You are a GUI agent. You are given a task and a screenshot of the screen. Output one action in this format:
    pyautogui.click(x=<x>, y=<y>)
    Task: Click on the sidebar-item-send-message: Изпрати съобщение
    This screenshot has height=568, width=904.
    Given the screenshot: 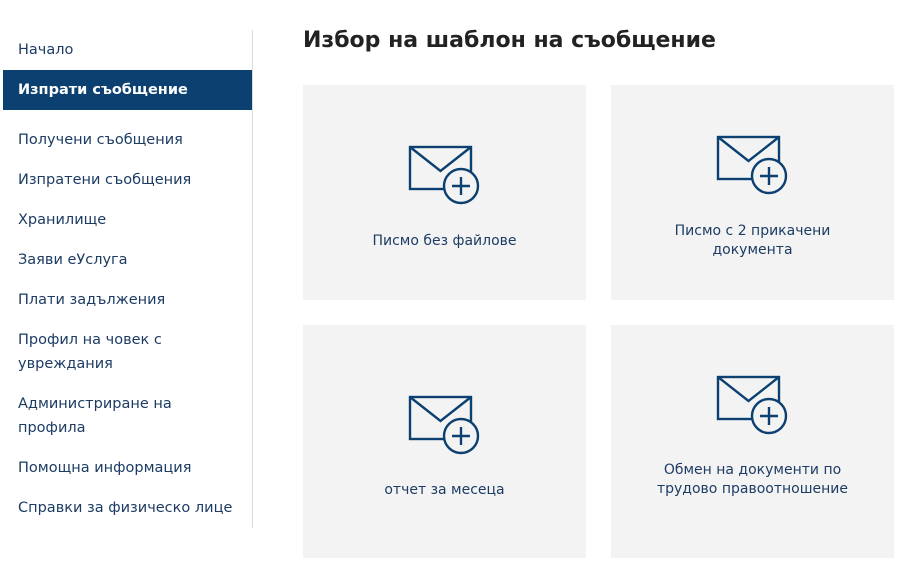 What is the action you would take?
    pyautogui.click(x=127, y=90)
    